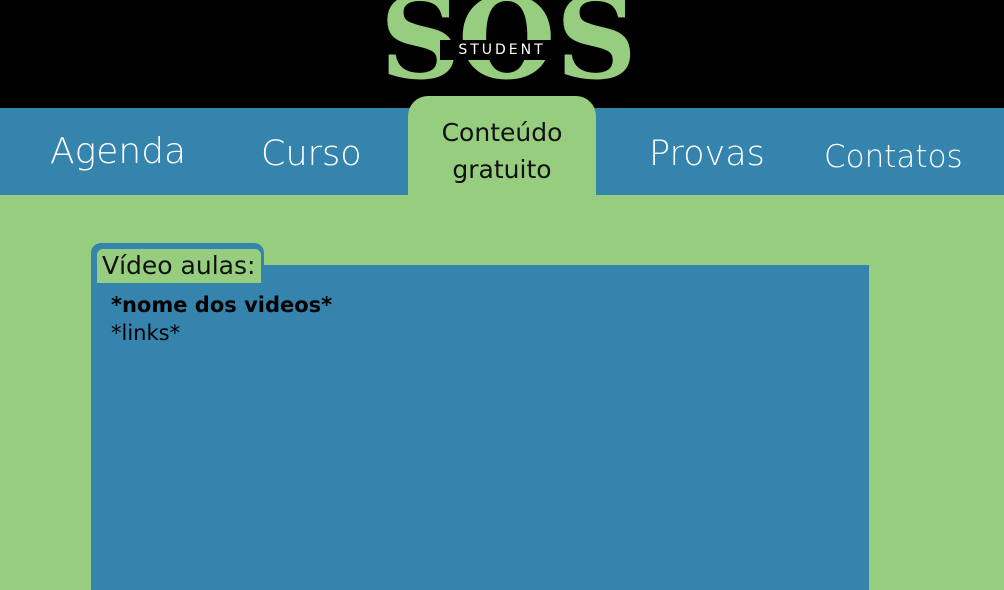 Image resolution: width=1004 pixels, height=590 pixels. I want to click on logo-subtitle: STUDENT, so click(502, 50).